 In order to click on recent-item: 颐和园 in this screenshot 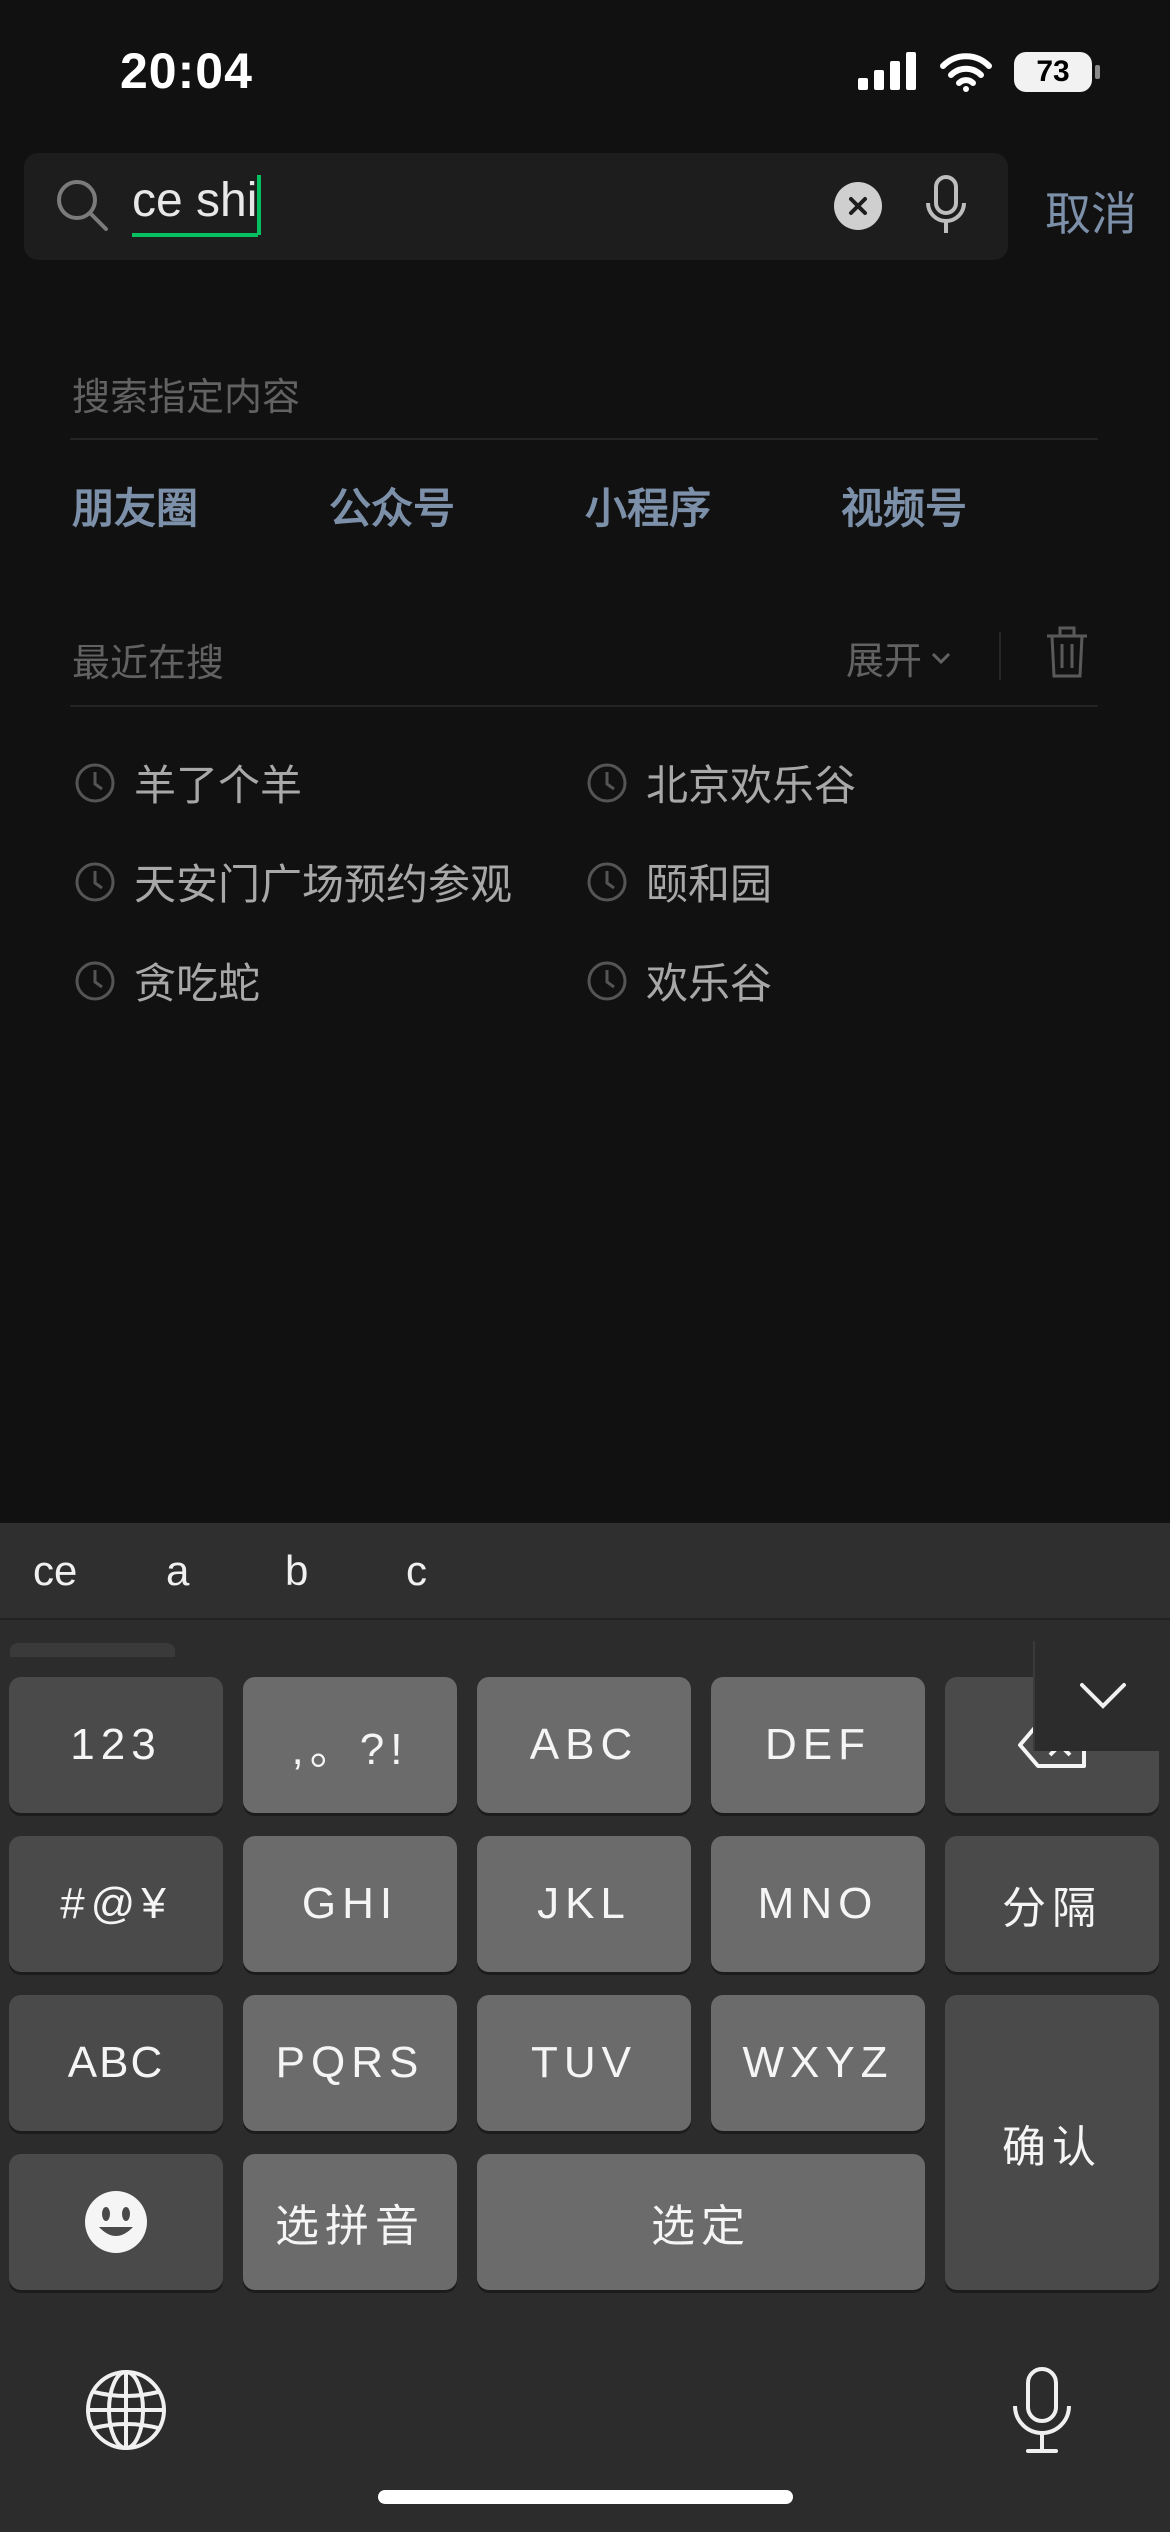, I will do `click(679, 881)`.